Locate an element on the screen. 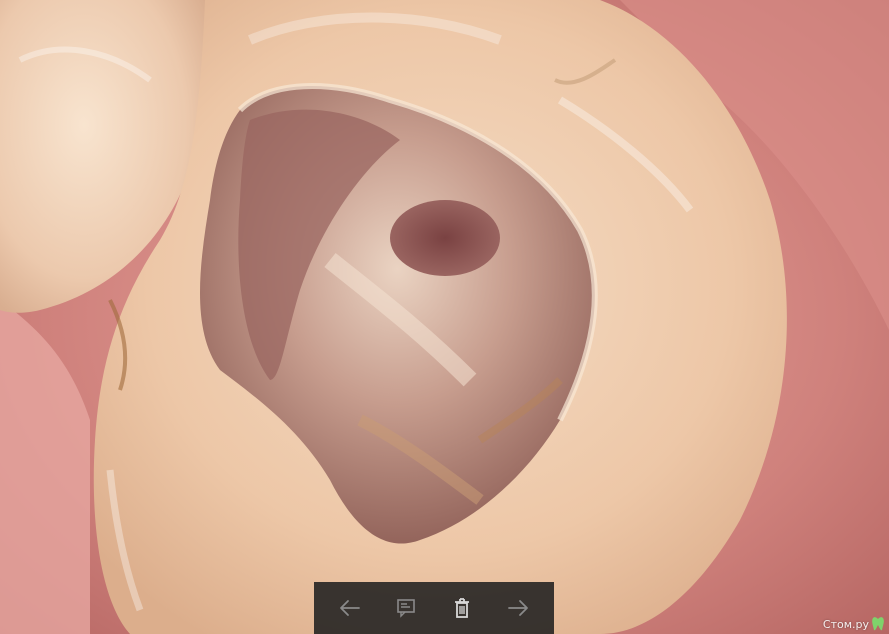 Image resolution: width=889 pixels, height=634 pixels. delete-button is located at coordinates (462, 608).